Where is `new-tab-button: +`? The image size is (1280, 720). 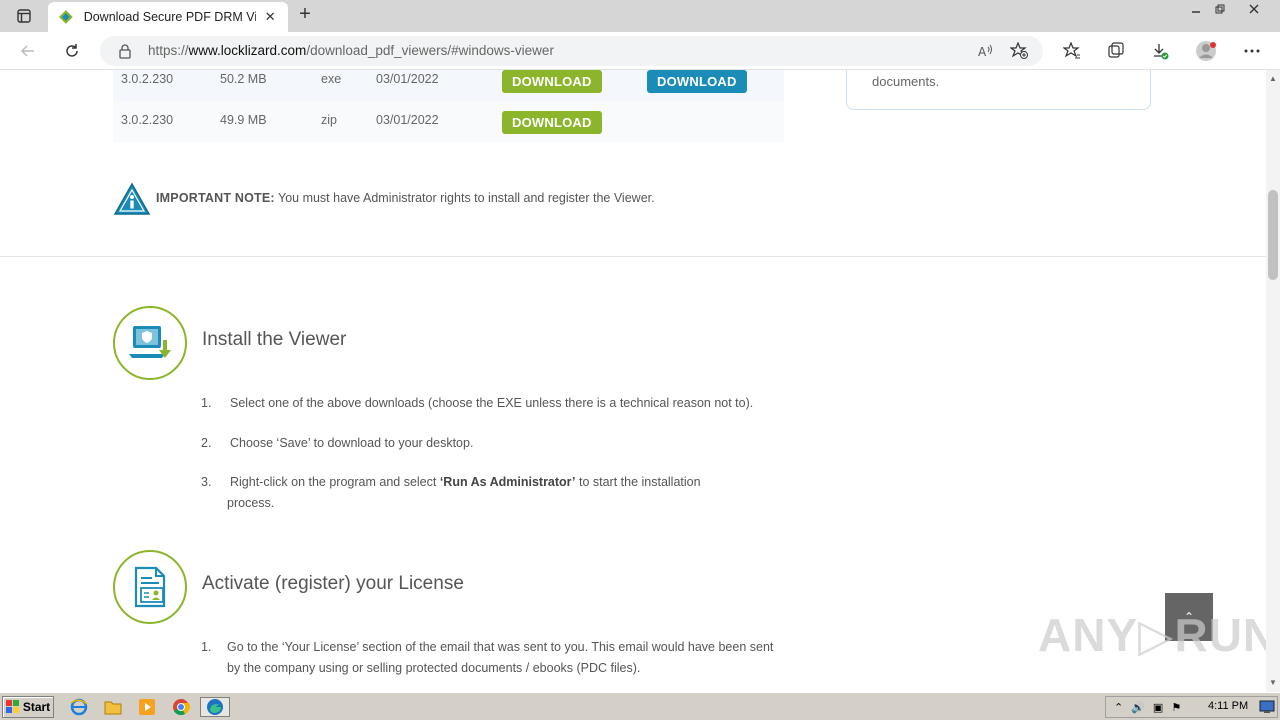 new-tab-button: + is located at coordinates (305, 15).